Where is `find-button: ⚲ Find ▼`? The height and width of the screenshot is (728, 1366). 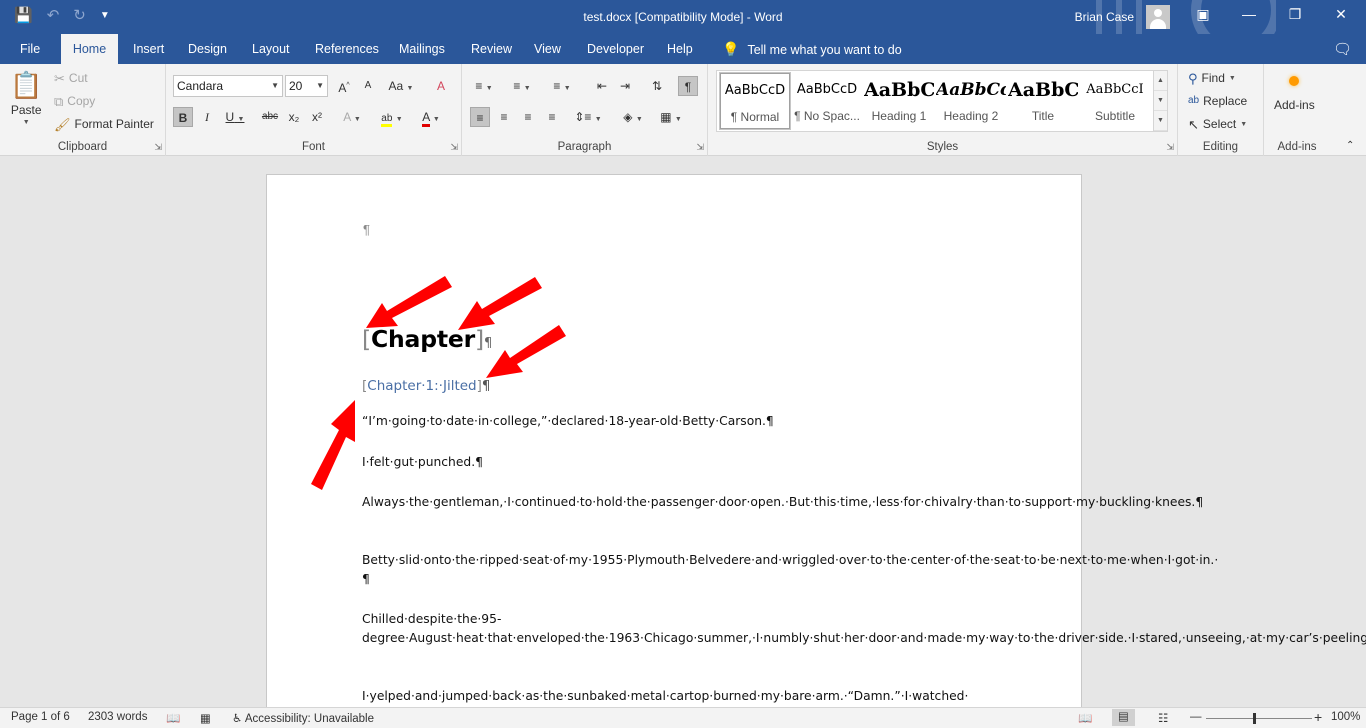
find-button: ⚲ Find ▼ is located at coordinates (1212, 78).